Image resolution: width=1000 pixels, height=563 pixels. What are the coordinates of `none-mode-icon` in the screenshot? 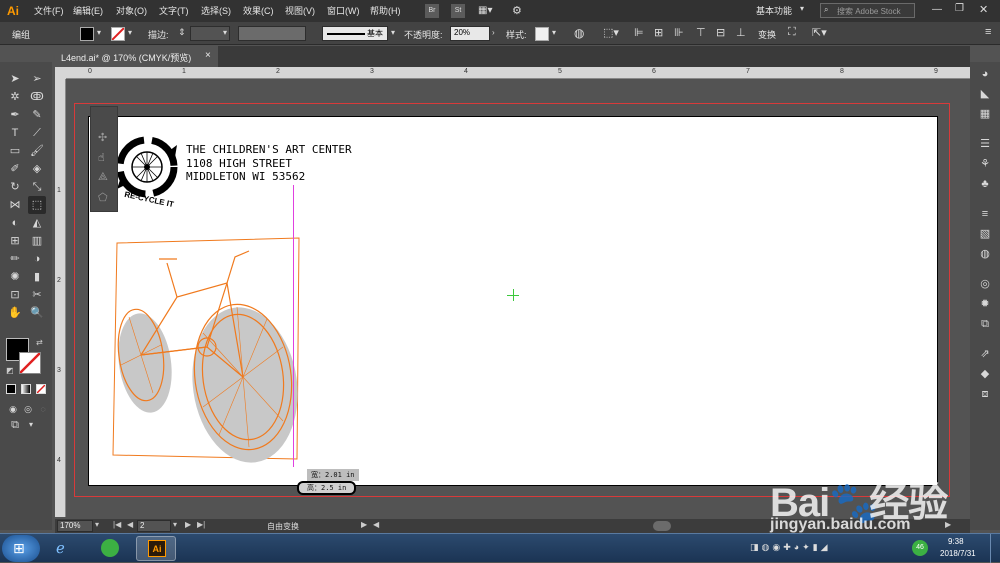 It's located at (41, 389).